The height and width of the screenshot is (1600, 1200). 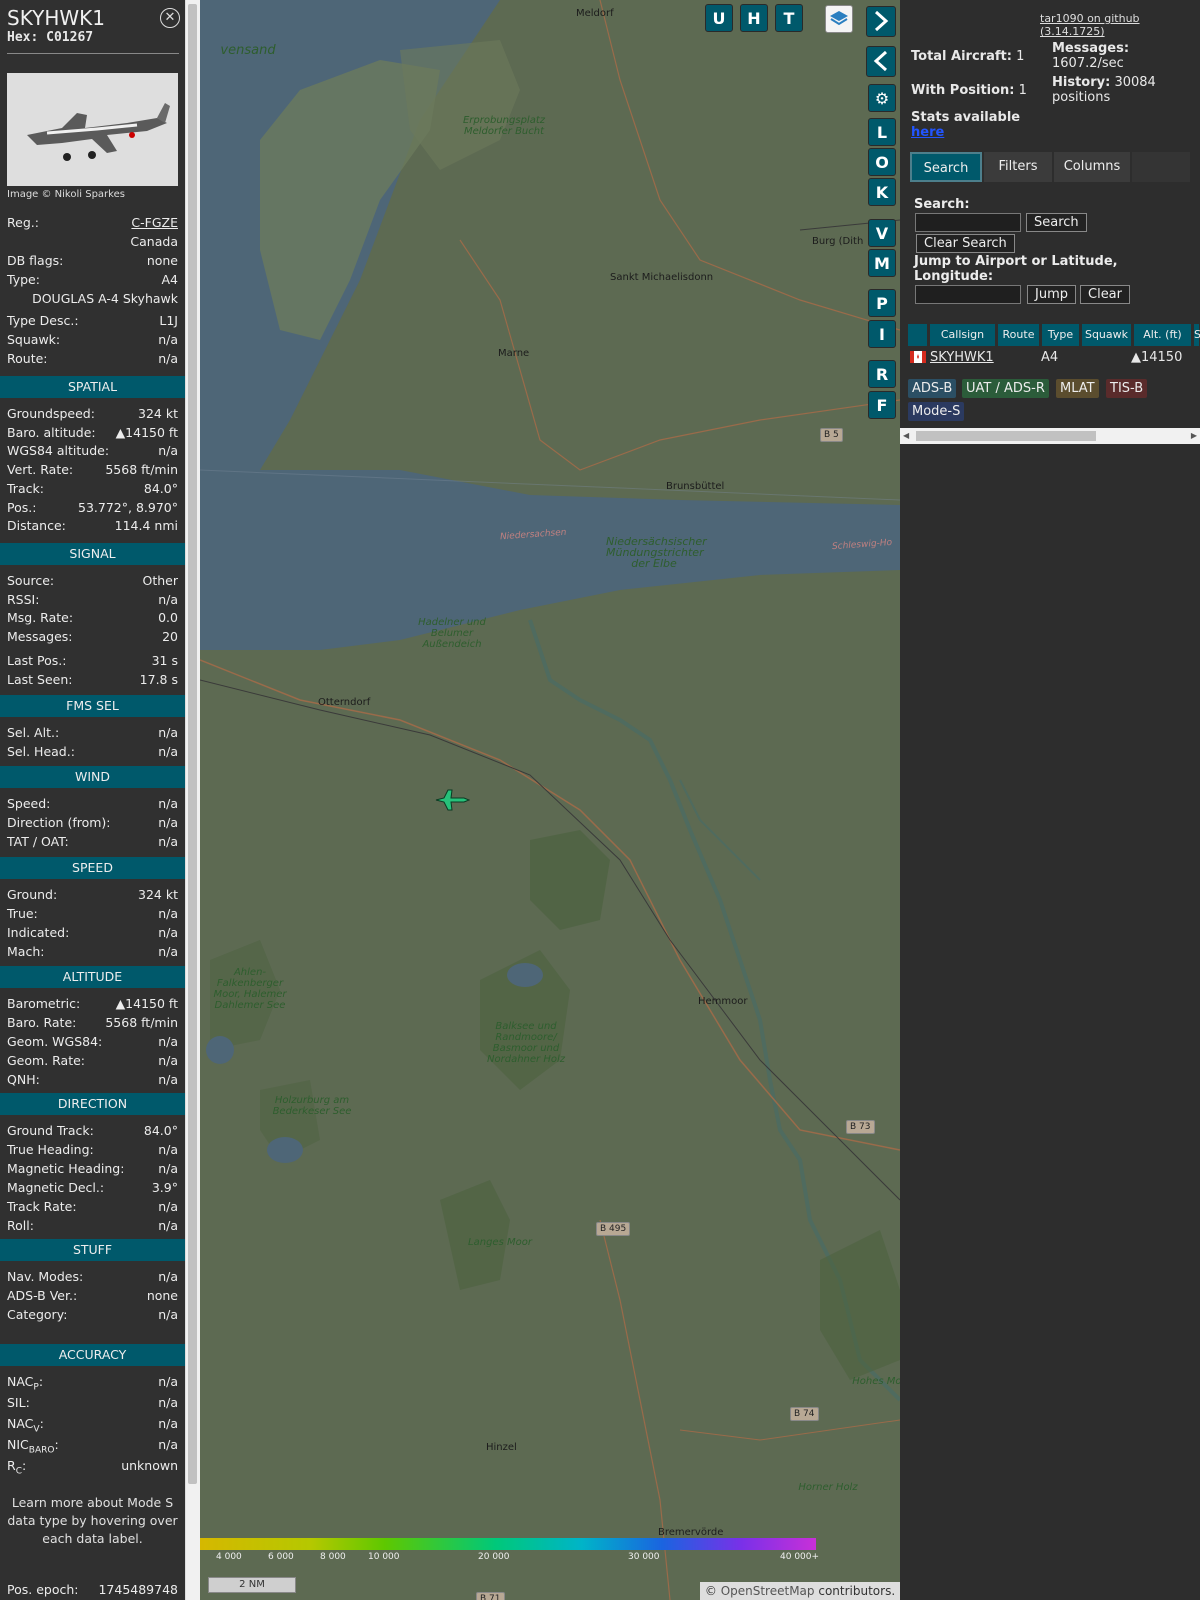 I want to click on info-row: Track Rate: n/a, so click(x=92, y=1206).